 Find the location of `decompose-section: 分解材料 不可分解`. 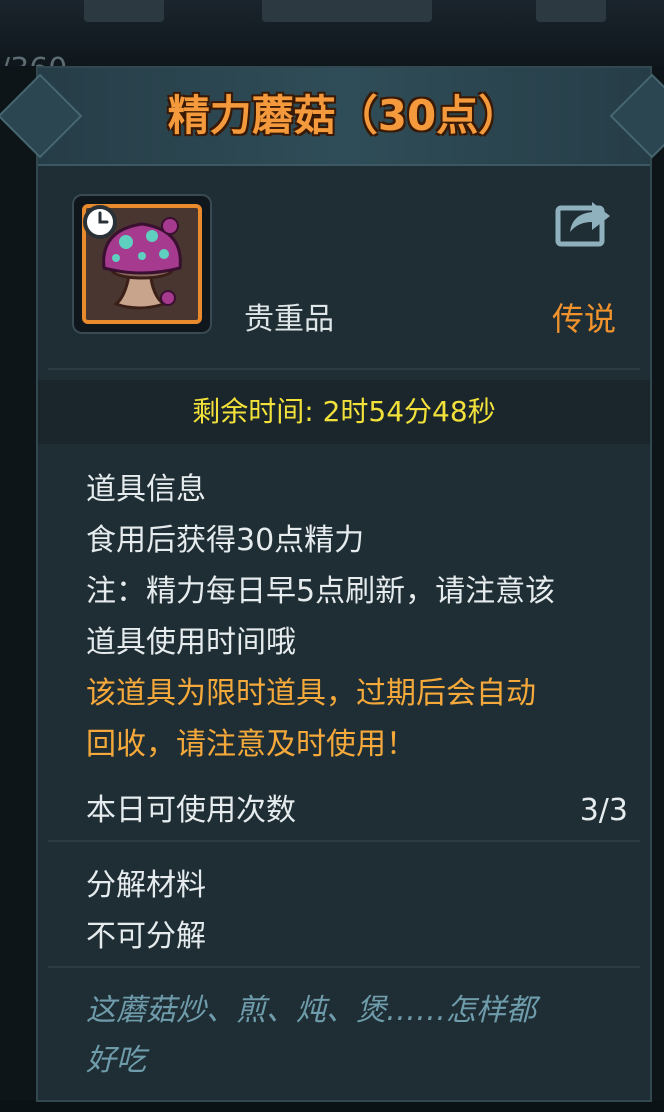

decompose-section: 分解材料 不可分解 is located at coordinates (146, 911).